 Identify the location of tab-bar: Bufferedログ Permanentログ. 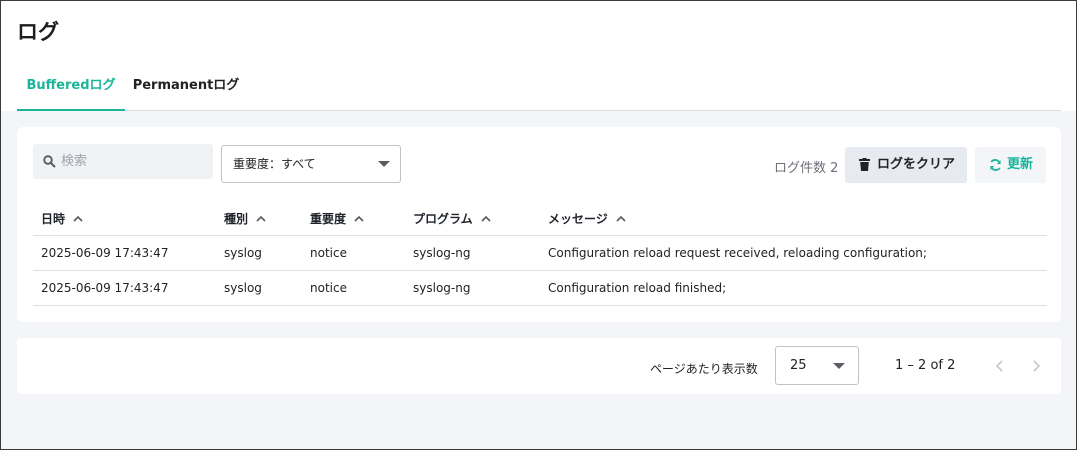
(539, 89).